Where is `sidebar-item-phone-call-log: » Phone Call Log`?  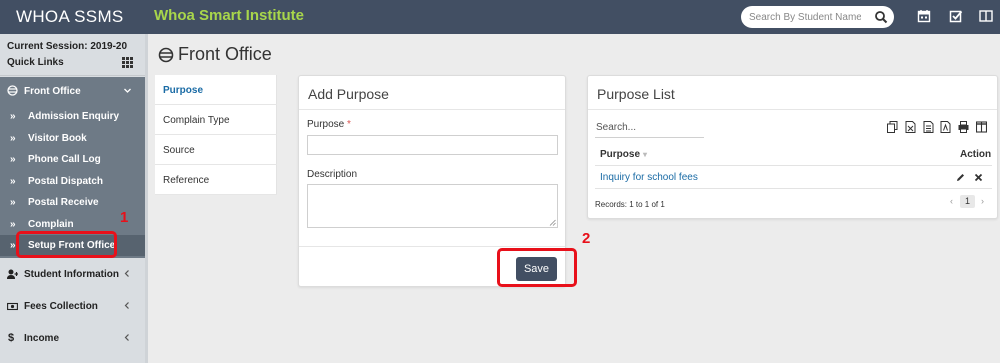
sidebar-item-phone-call-log: » Phone Call Log is located at coordinates (72, 159).